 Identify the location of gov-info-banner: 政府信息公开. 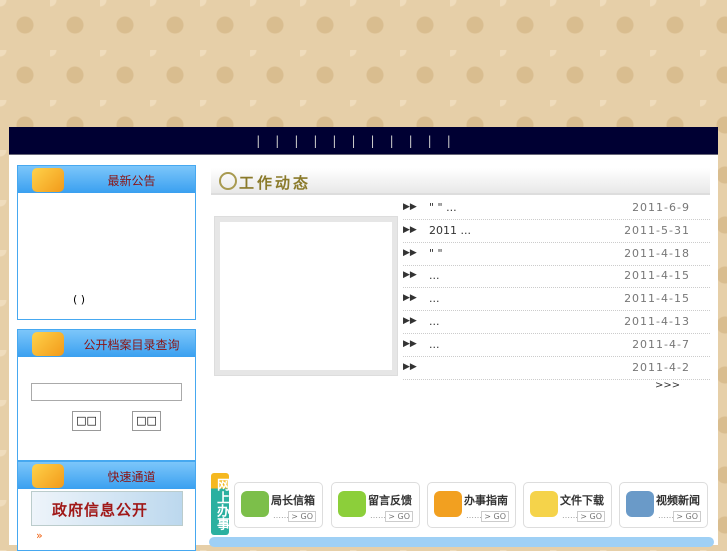
(107, 508).